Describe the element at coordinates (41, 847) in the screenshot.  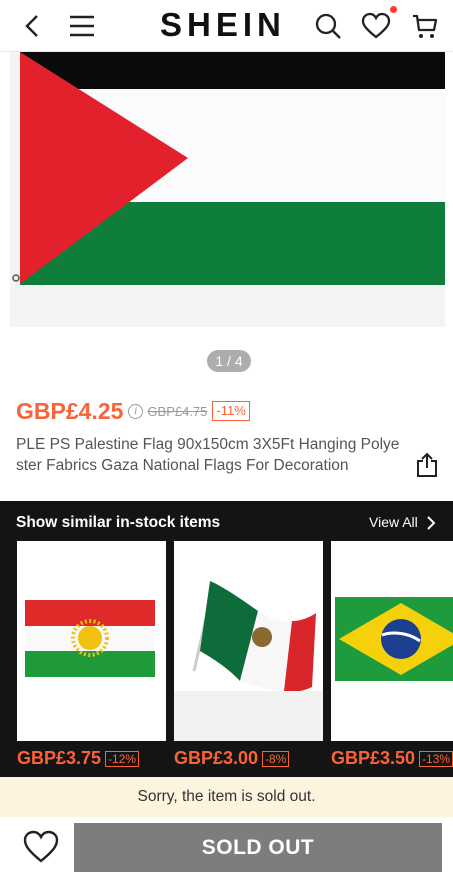
I see `add-to-wishlist-button` at that location.